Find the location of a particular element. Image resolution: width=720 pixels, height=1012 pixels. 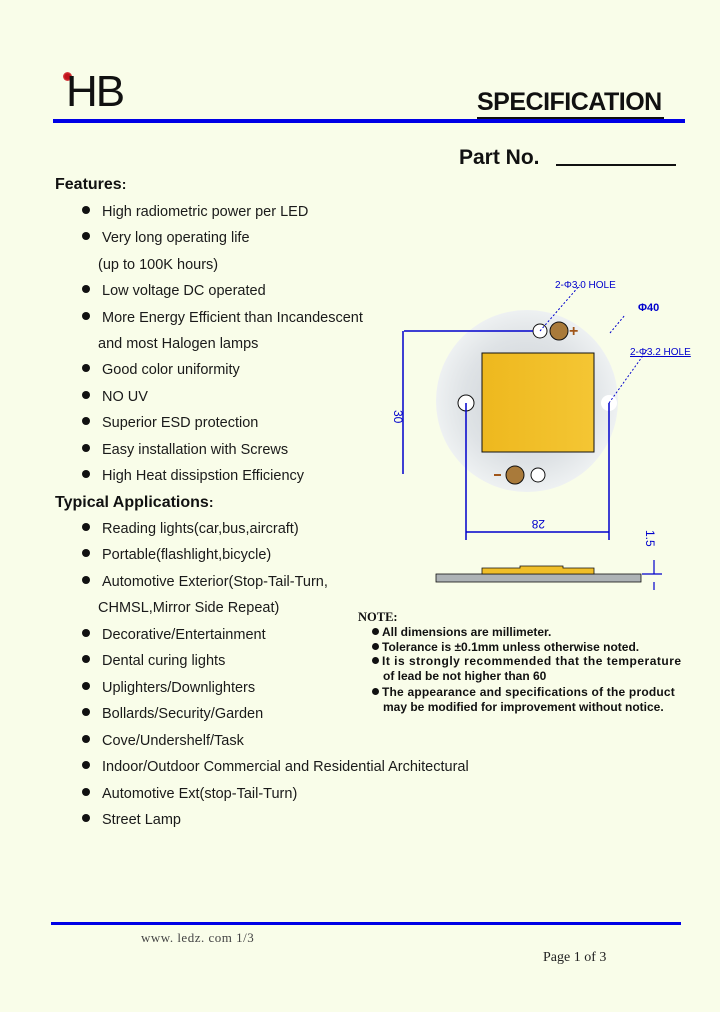

feature-item: NO UV is located at coordinates (115, 397).